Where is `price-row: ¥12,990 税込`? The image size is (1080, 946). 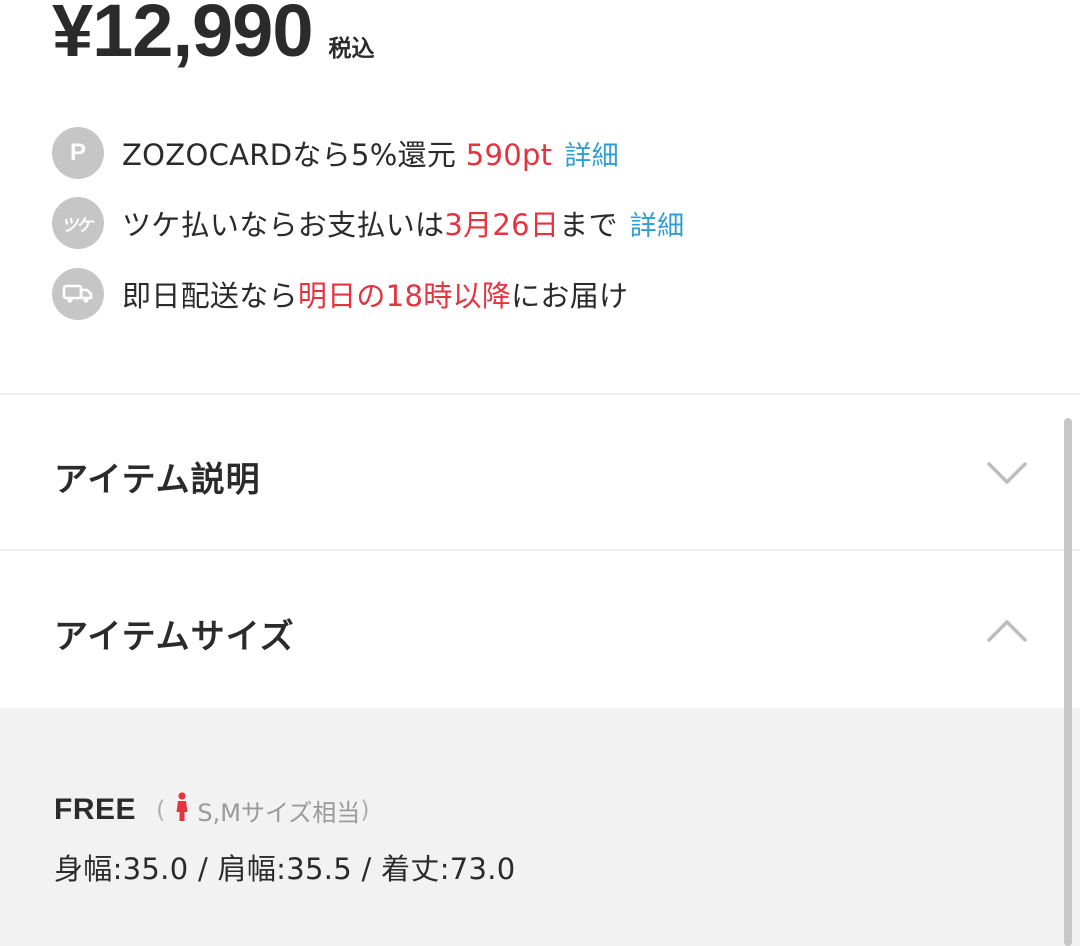 price-row: ¥12,990 税込 is located at coordinates (213, 34).